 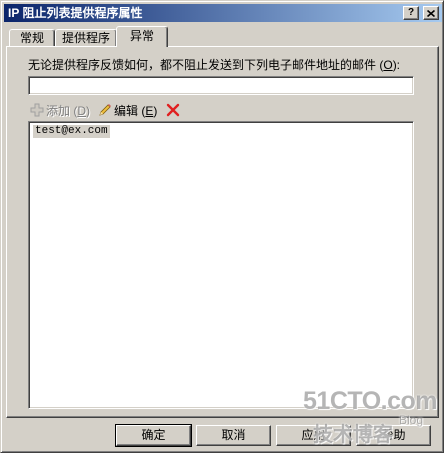 I want to click on add-label: 添加 (D), so click(x=68, y=110).